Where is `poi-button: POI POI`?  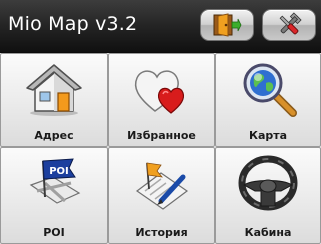
poi-button: POI POI is located at coordinates (54, 195).